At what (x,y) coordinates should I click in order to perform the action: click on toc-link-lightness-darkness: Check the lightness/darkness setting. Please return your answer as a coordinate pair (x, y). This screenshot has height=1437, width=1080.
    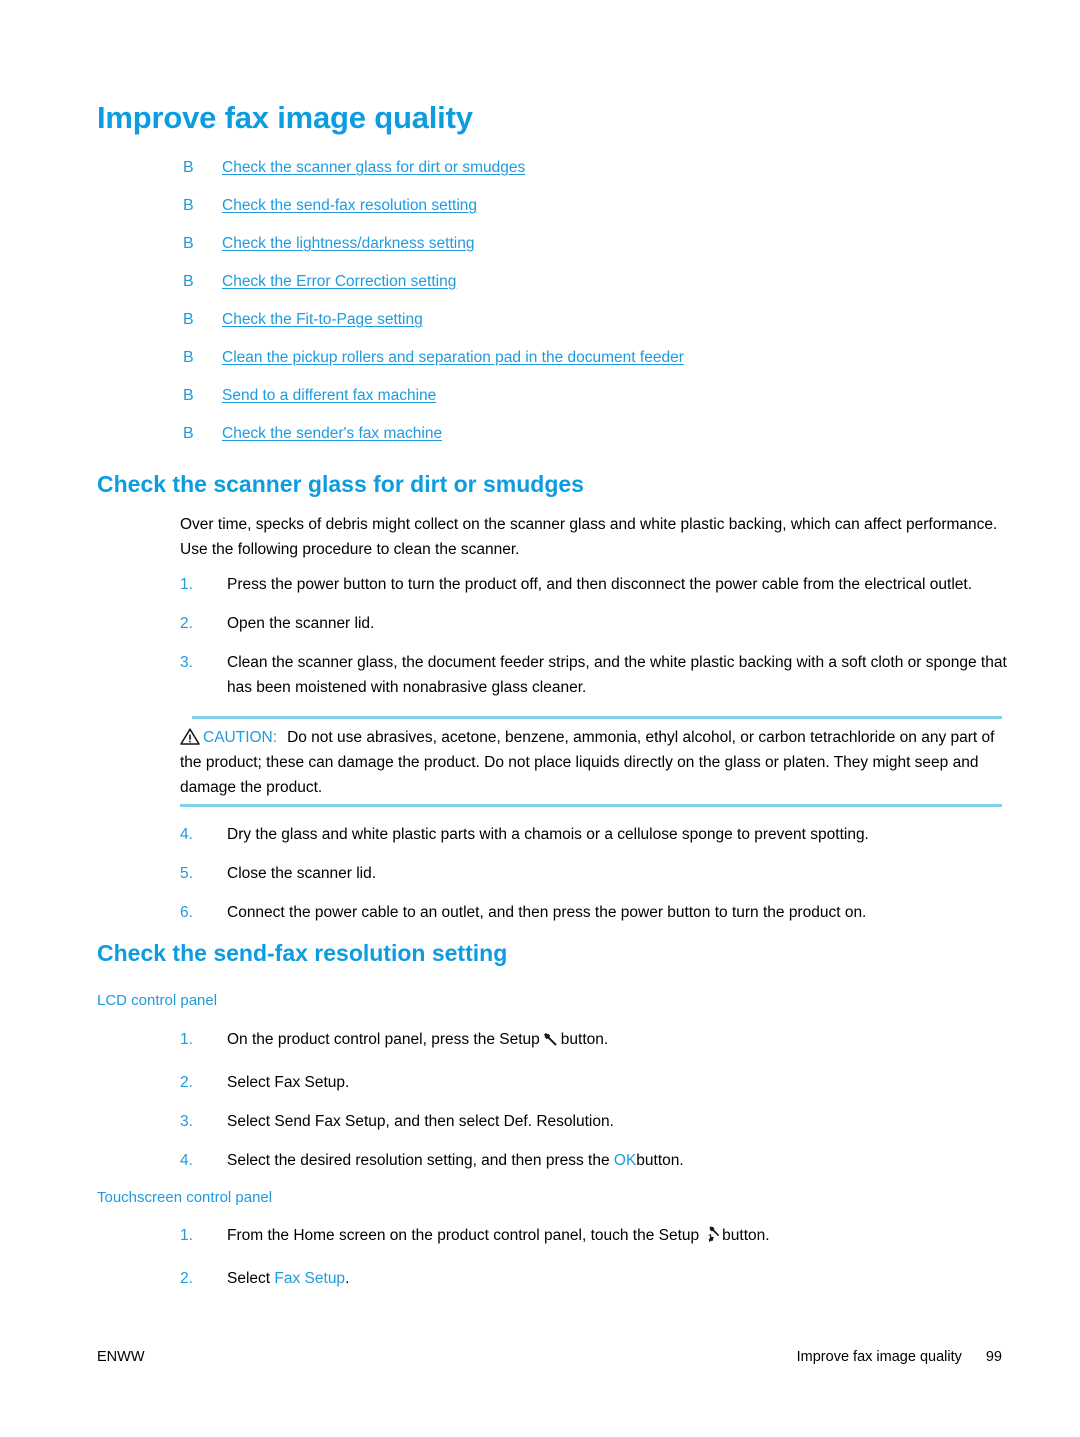
    Looking at the image, I should click on (348, 244).